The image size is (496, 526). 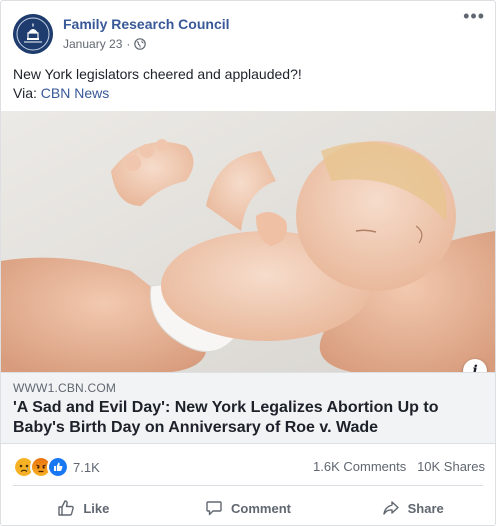 I want to click on post-date: January 23, so click(x=92, y=44).